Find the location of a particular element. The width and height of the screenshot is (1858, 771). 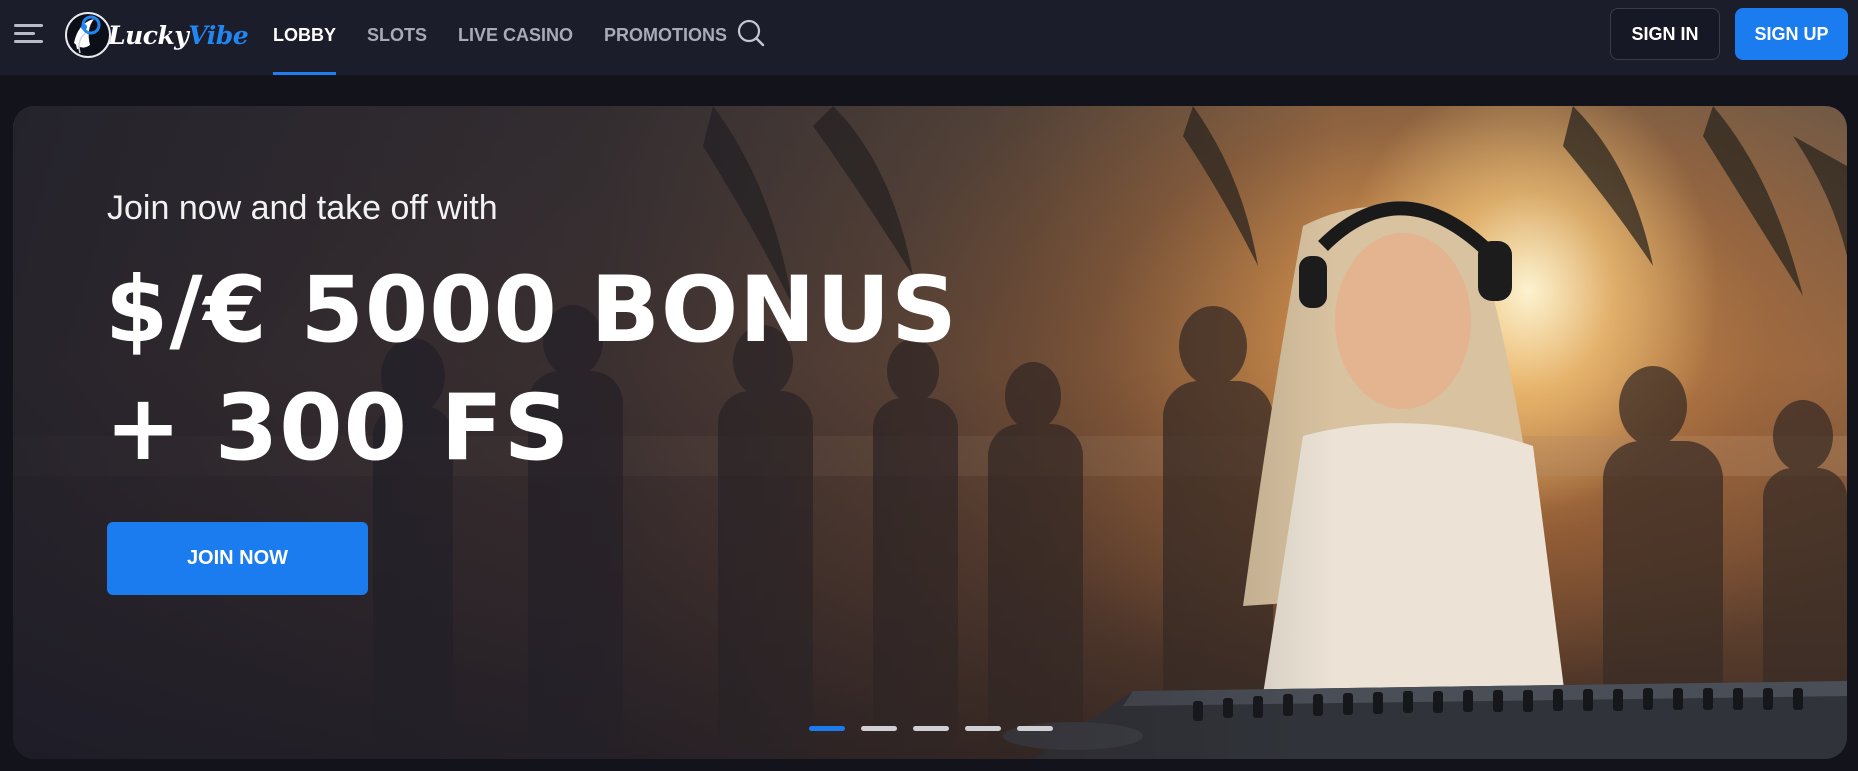

logo-word-vibe: Vibe is located at coordinates (218, 35).